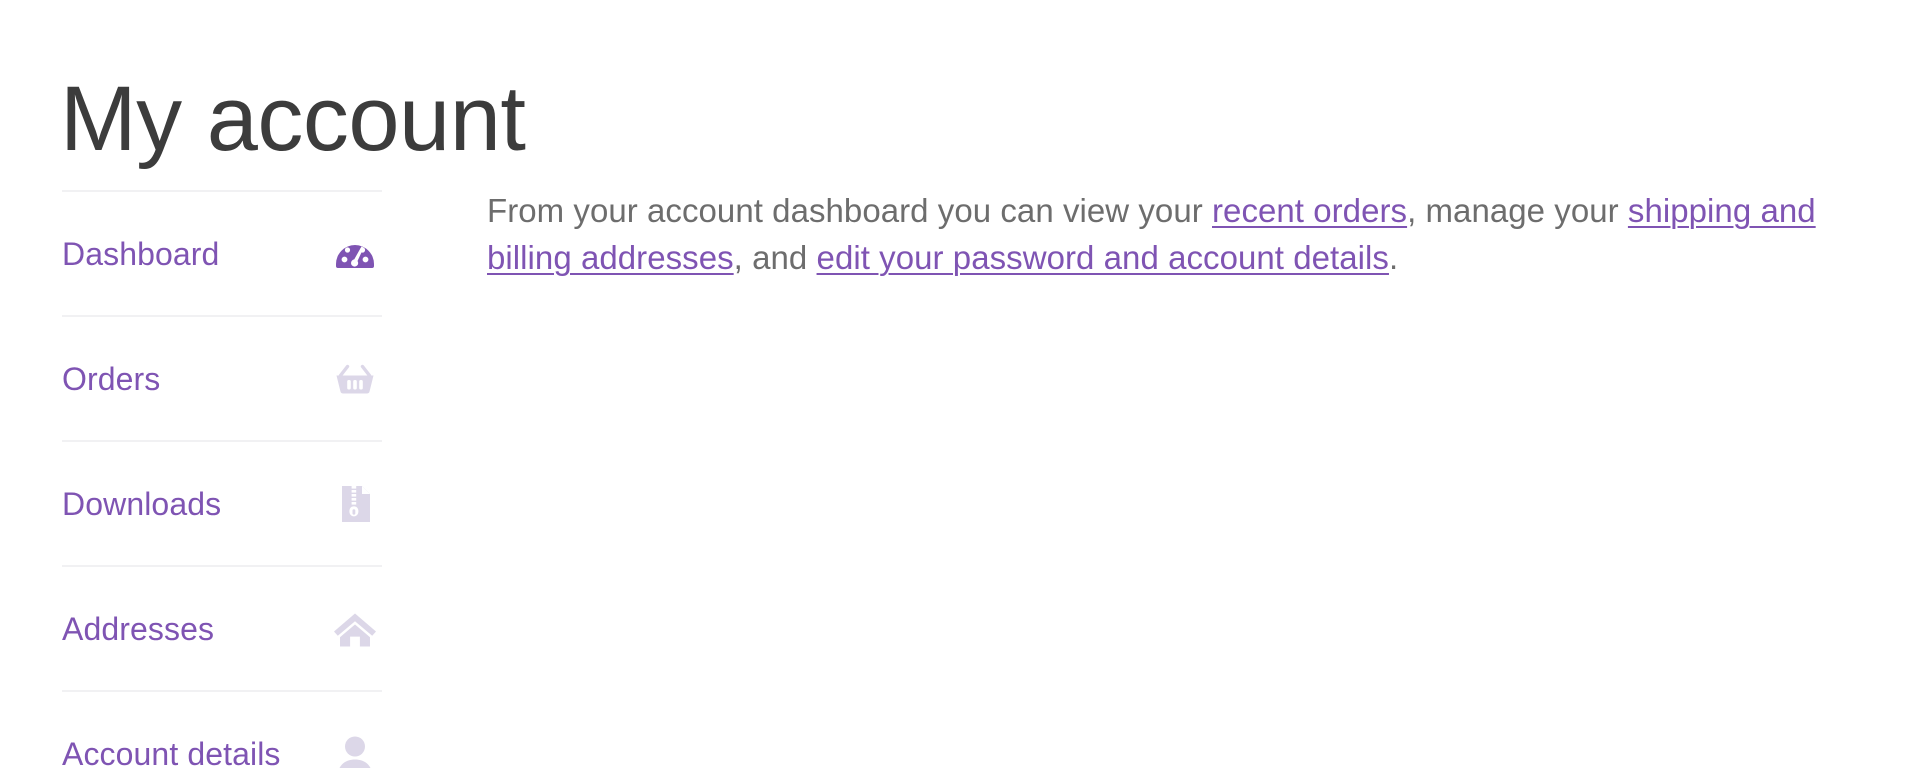  I want to click on speedometer-icon, so click(355, 254).